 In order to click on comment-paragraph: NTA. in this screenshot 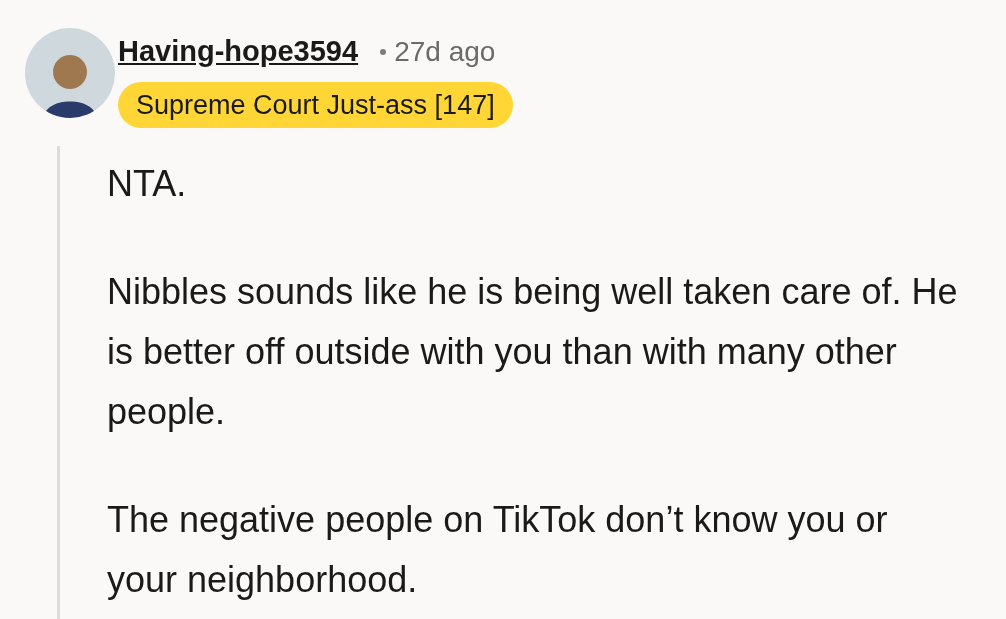, I will do `click(147, 184)`.